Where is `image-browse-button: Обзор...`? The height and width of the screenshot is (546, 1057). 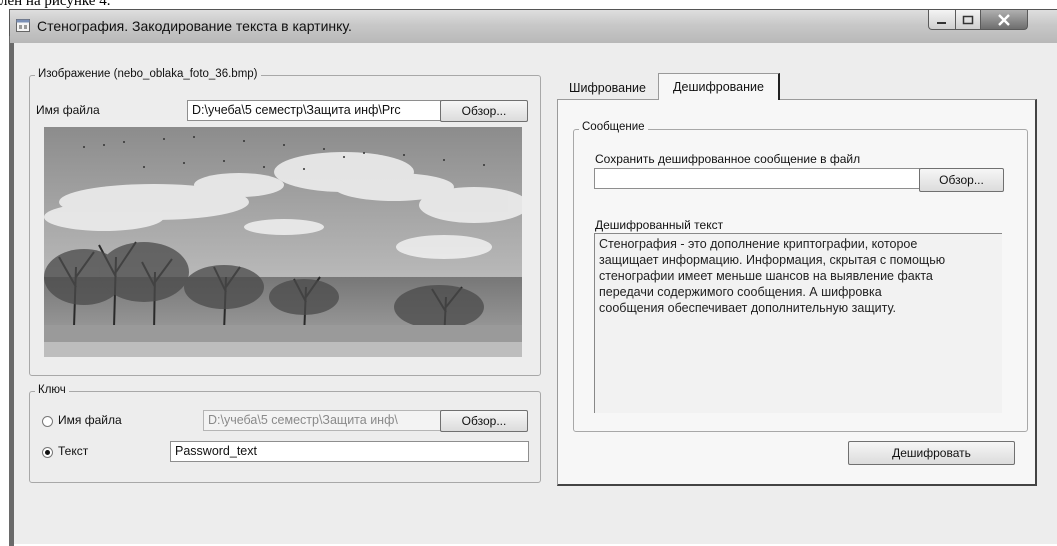 image-browse-button: Обзор... is located at coordinates (484, 111).